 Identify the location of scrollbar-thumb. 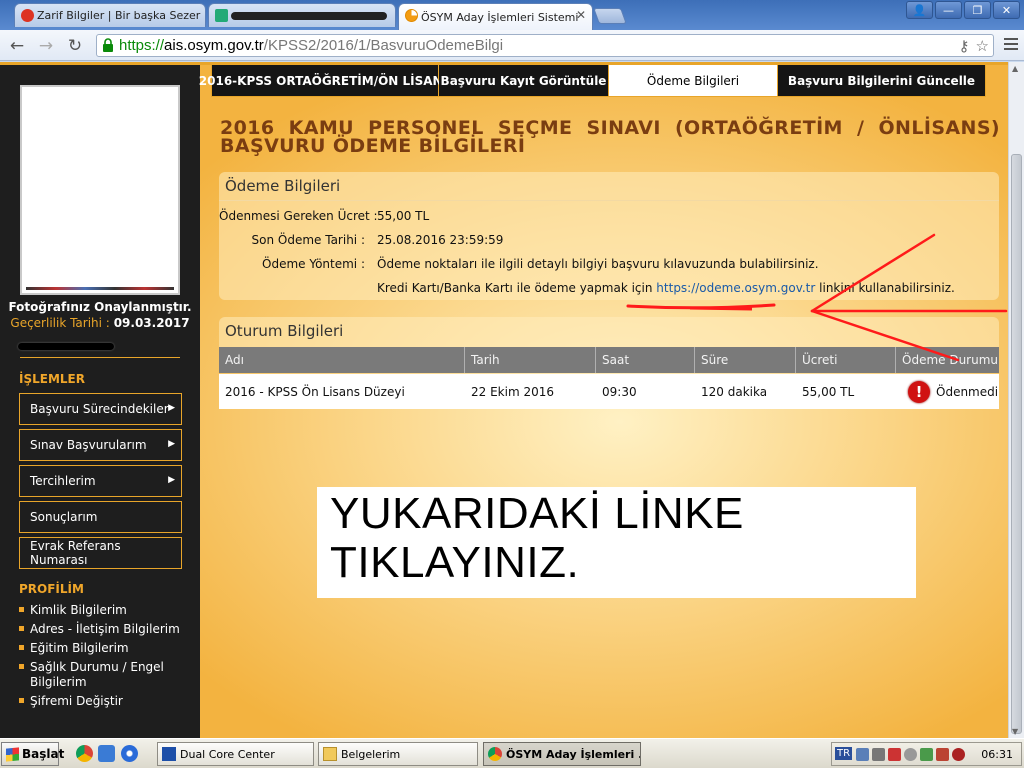
(1016, 444).